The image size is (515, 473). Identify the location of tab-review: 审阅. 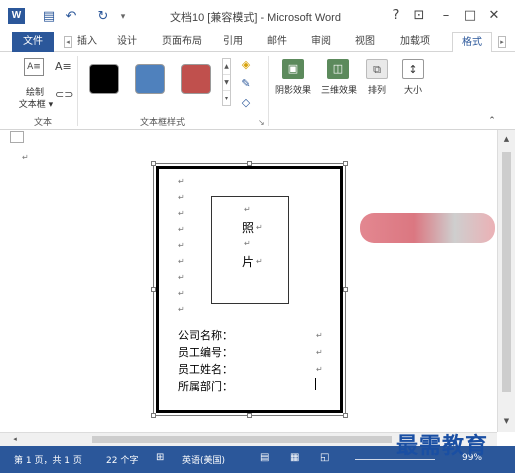
(321, 42).